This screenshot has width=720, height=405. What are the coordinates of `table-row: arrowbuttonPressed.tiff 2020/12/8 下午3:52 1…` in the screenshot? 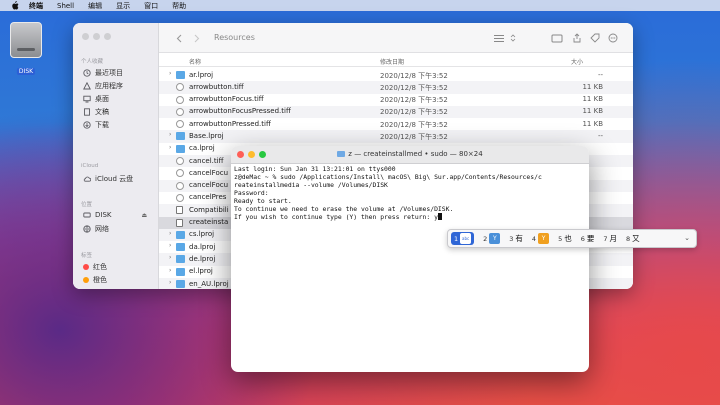 It's located at (396, 124).